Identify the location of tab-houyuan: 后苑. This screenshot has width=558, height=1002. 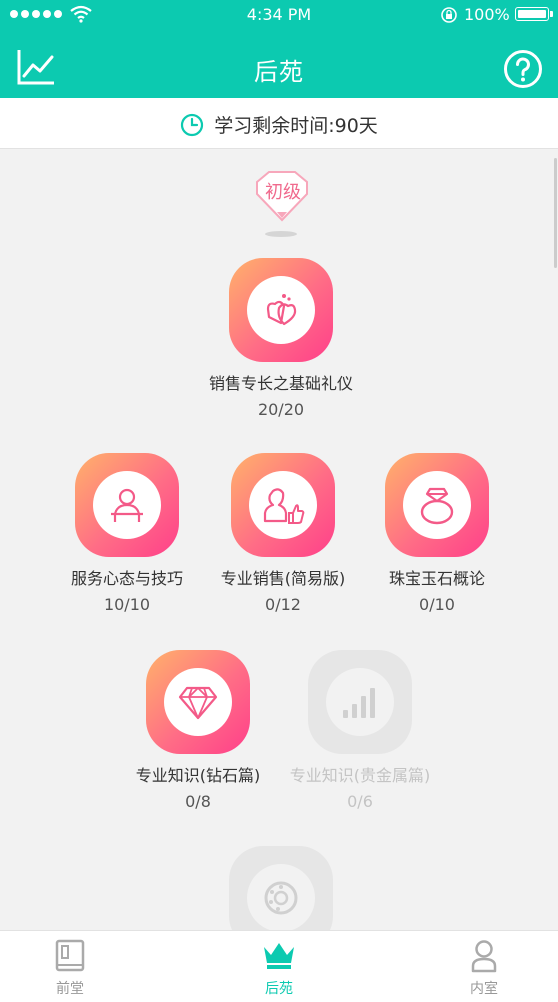
(279, 966).